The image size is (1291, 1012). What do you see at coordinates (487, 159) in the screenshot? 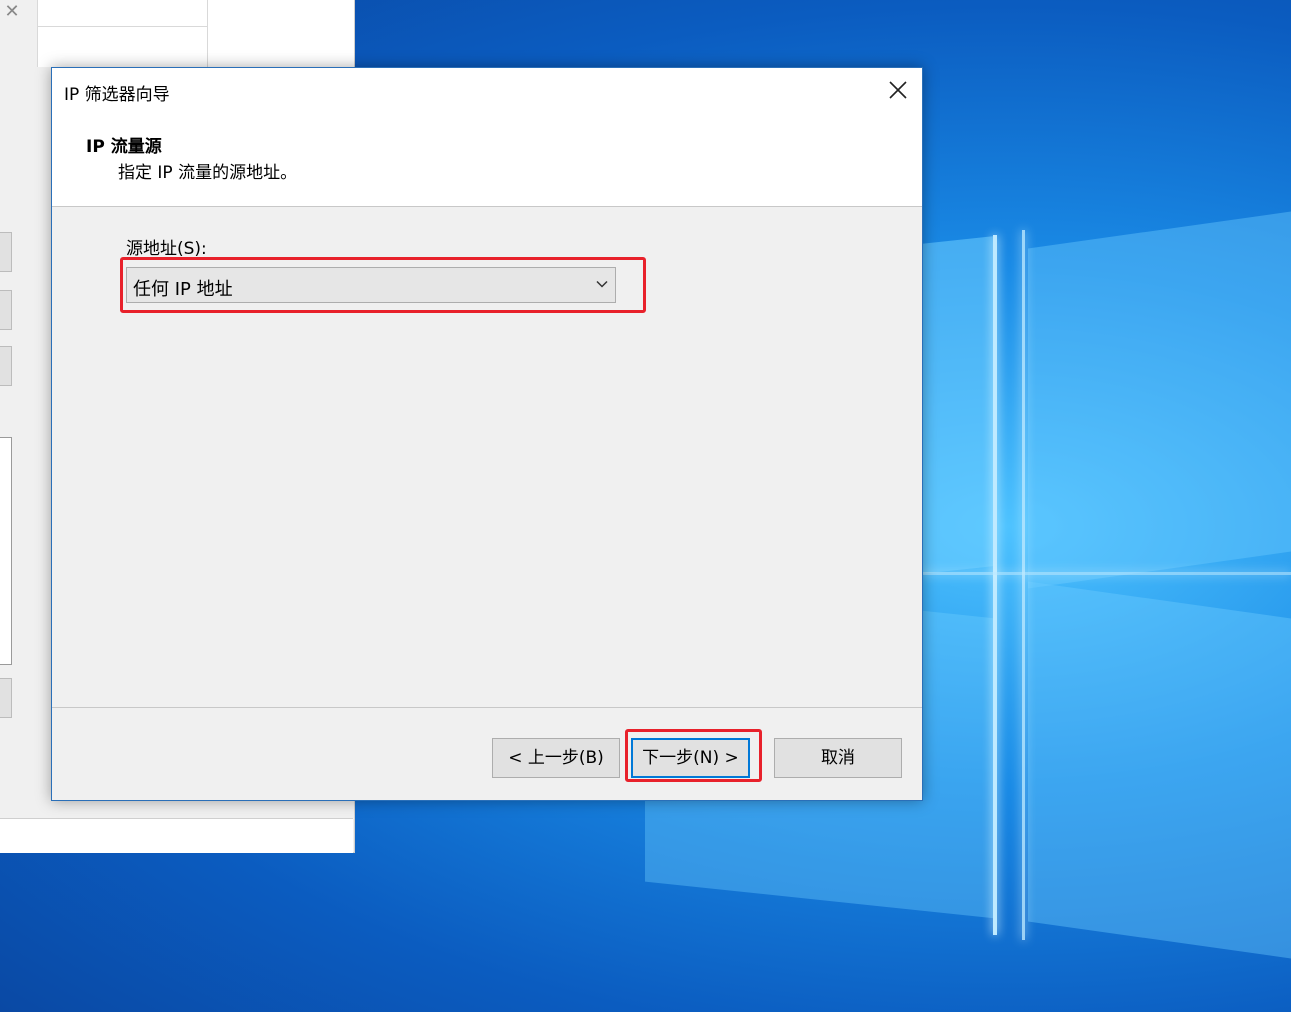
I see `wizard-header: IP 流量源 指定 IP 流量的源地址。` at bounding box center [487, 159].